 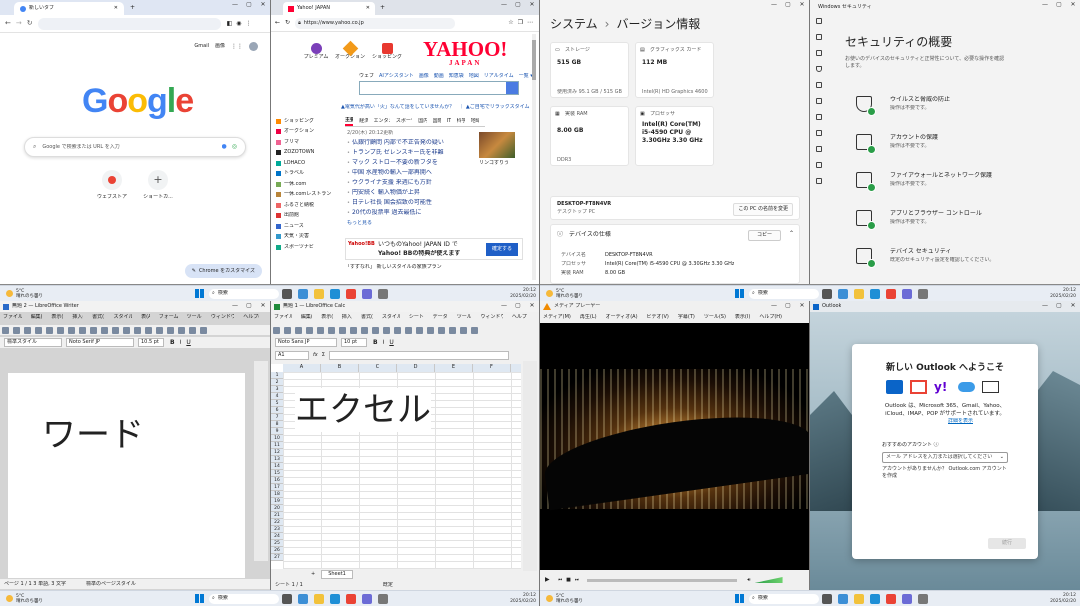 What do you see at coordinates (277, 515) in the screenshot?
I see `row-header: 21` at bounding box center [277, 515].